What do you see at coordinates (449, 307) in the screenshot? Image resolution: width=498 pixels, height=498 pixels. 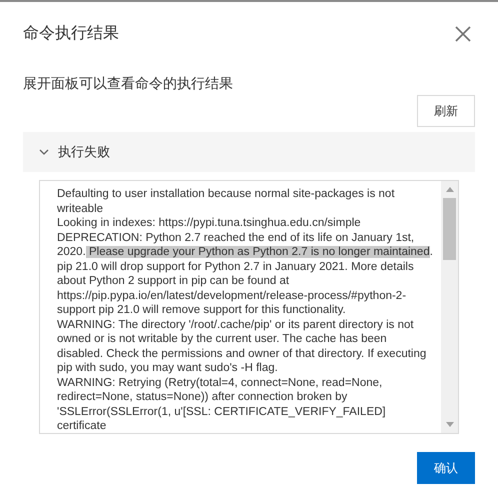 I see `scrollbar` at bounding box center [449, 307].